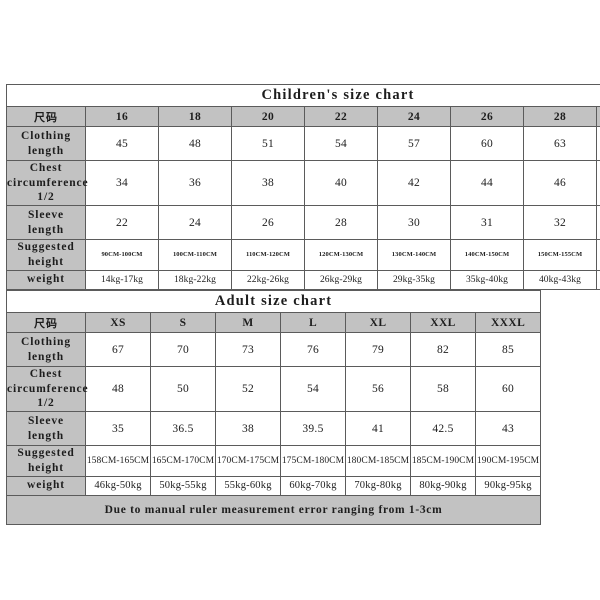 This screenshot has width=600, height=600. I want to click on adult-chart-title: Adult size chart, so click(273, 301).